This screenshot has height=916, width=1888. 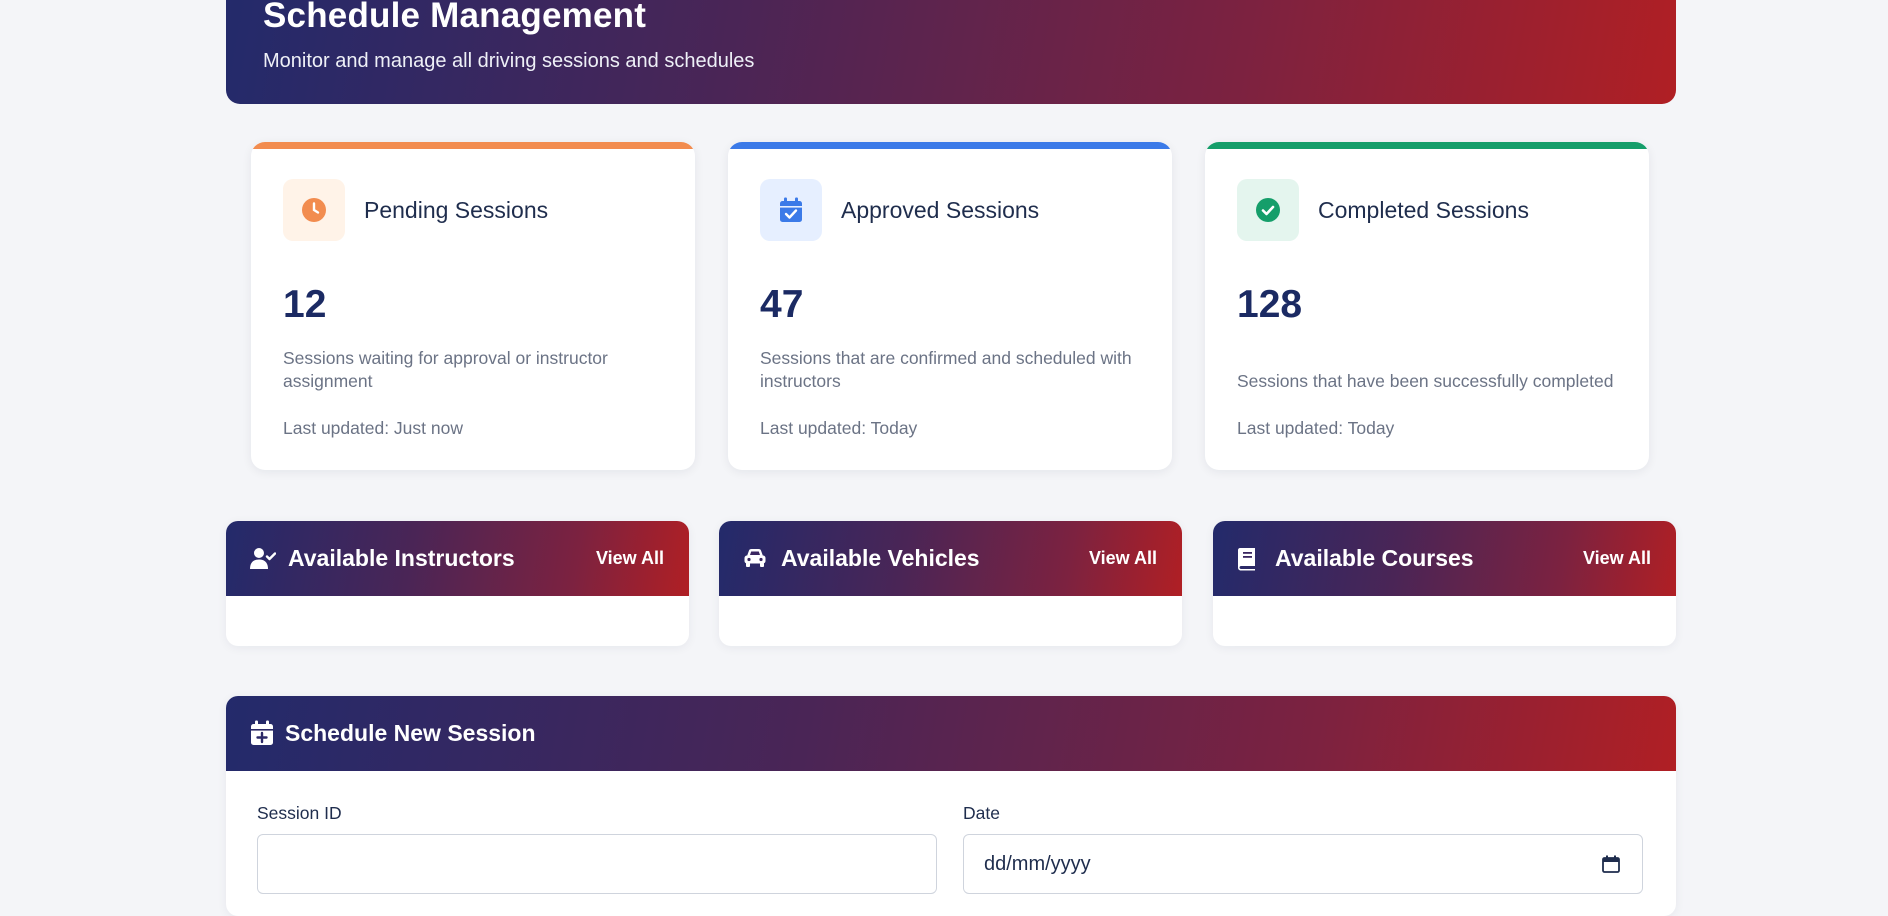 What do you see at coordinates (1423, 210) in the screenshot?
I see `stat-title: Completed Sessions` at bounding box center [1423, 210].